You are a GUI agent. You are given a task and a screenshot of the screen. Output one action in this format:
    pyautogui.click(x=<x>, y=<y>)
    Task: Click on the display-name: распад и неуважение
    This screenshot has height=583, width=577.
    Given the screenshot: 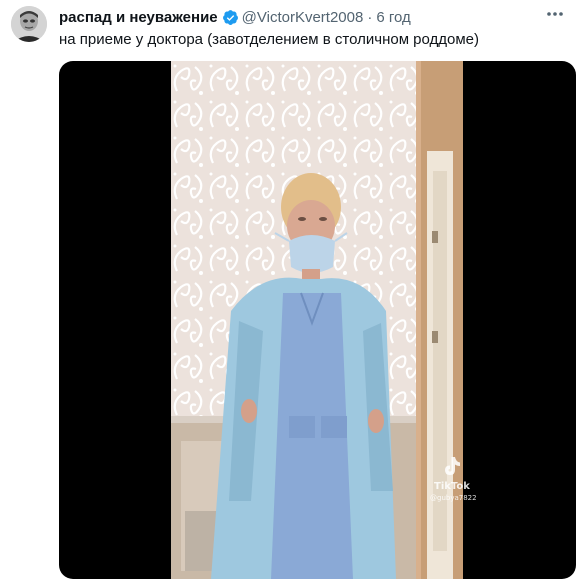 What is the action you would take?
    pyautogui.click(x=138, y=17)
    